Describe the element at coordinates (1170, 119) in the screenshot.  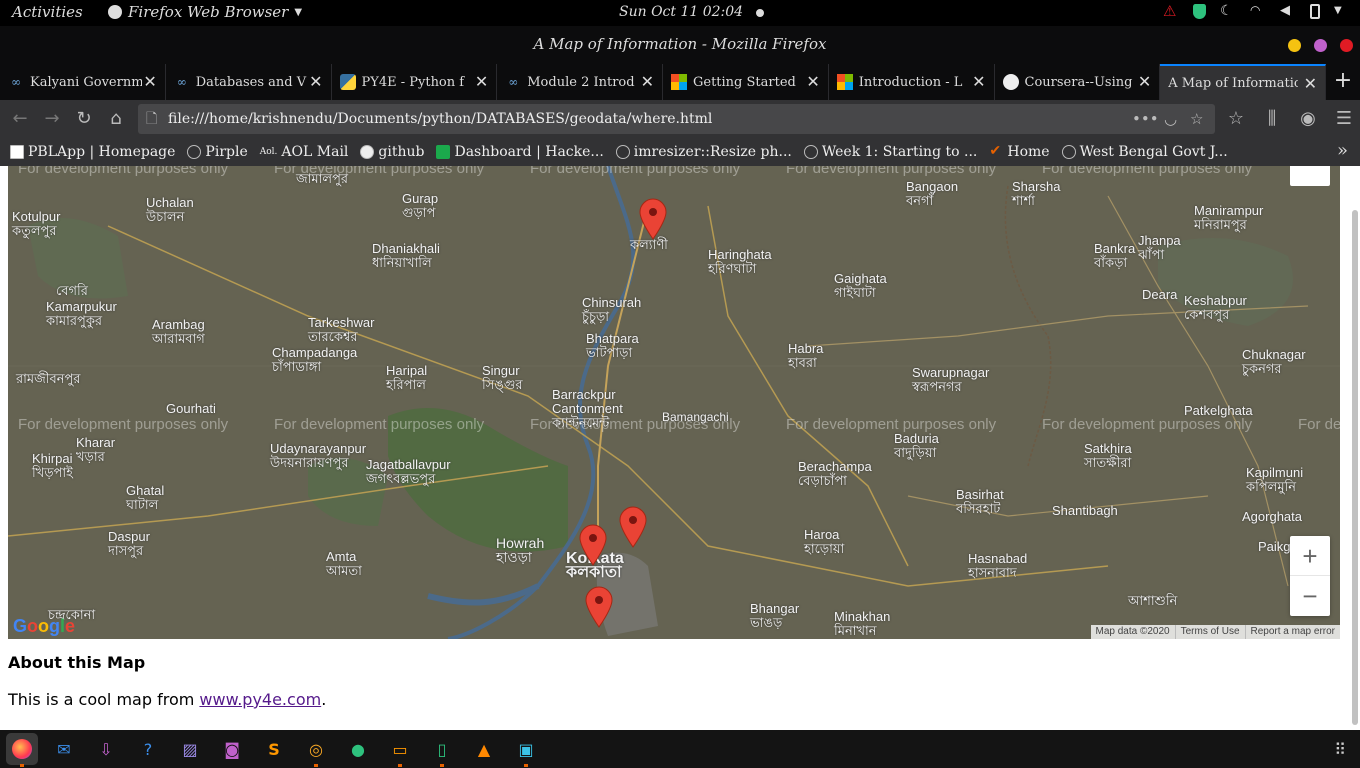
I see `pocket-icon: ◡` at that location.